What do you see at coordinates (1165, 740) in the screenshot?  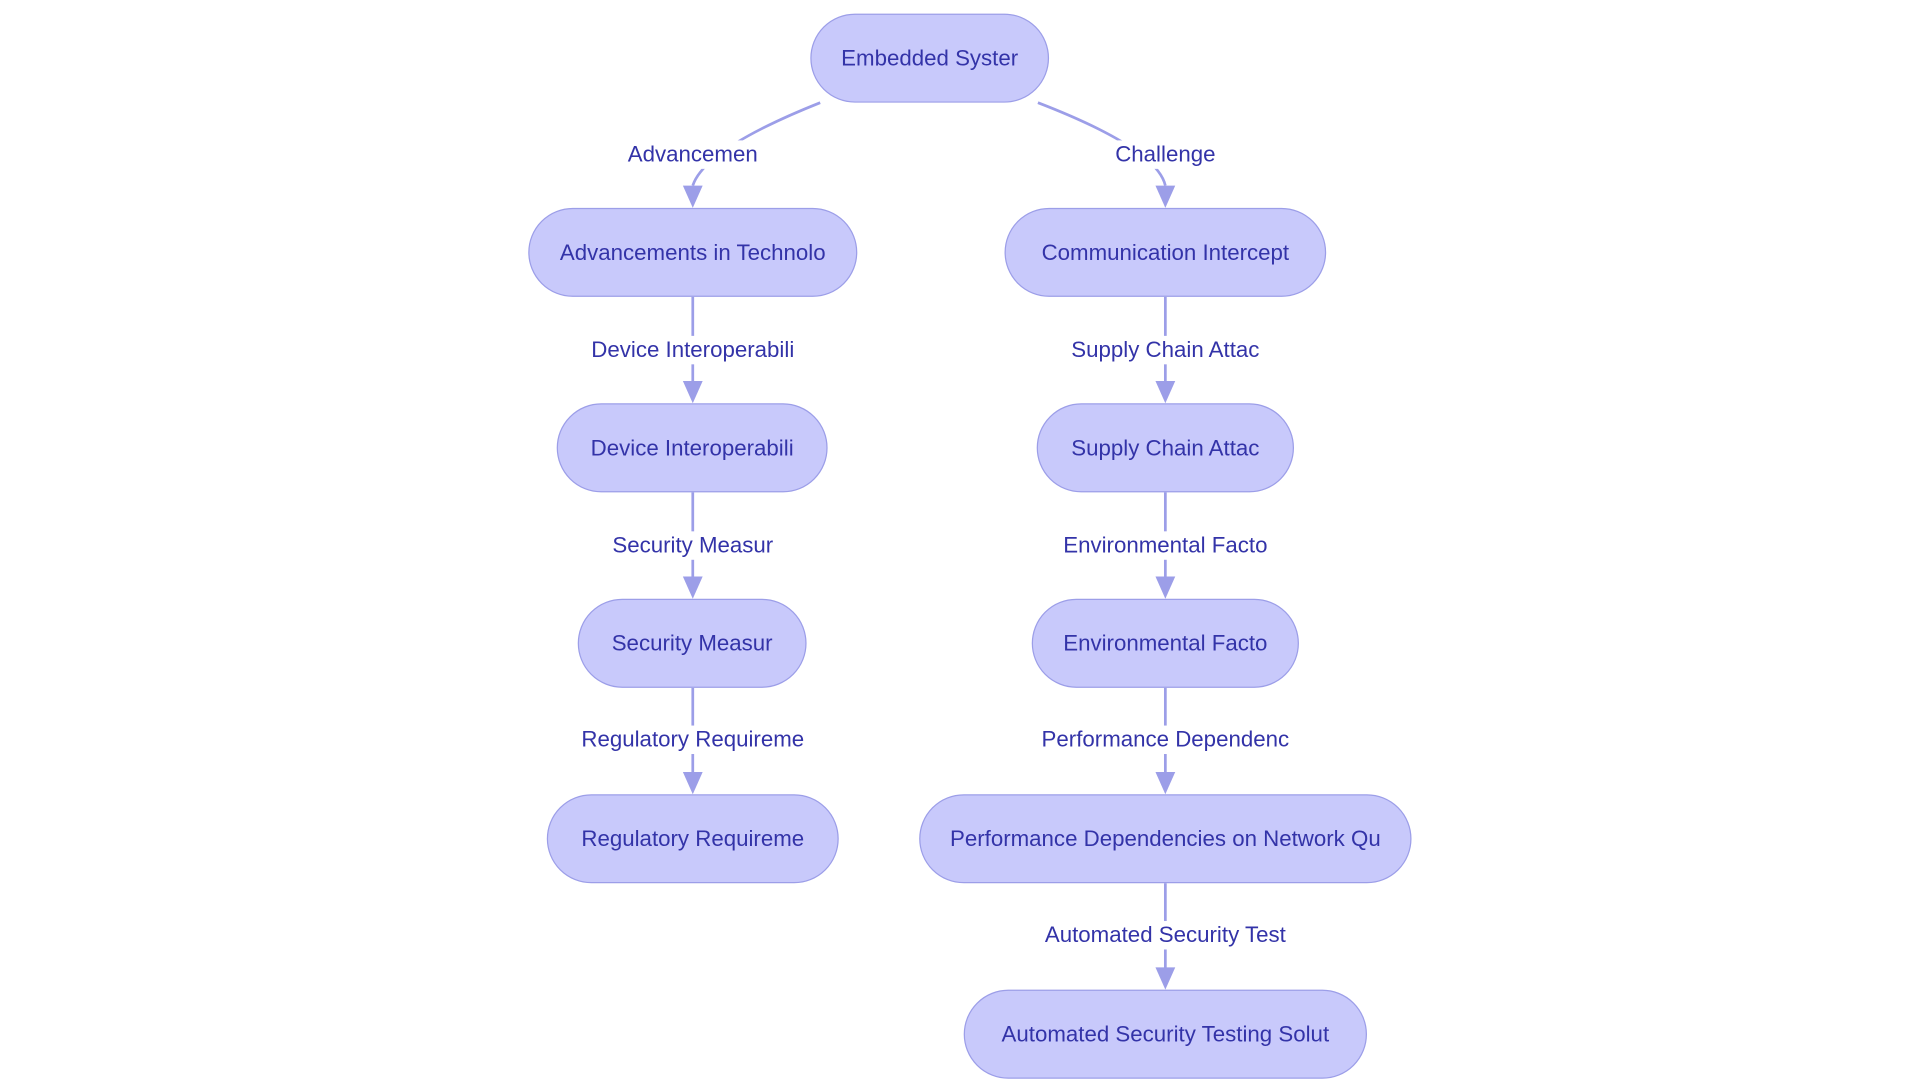 I see `edge-label-performance-dependencies: Performance Dependenc` at bounding box center [1165, 740].